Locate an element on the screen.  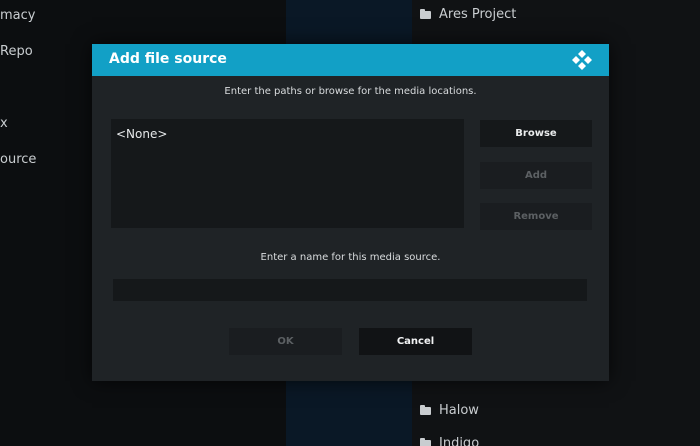
media-source-name-input is located at coordinates (350, 290).